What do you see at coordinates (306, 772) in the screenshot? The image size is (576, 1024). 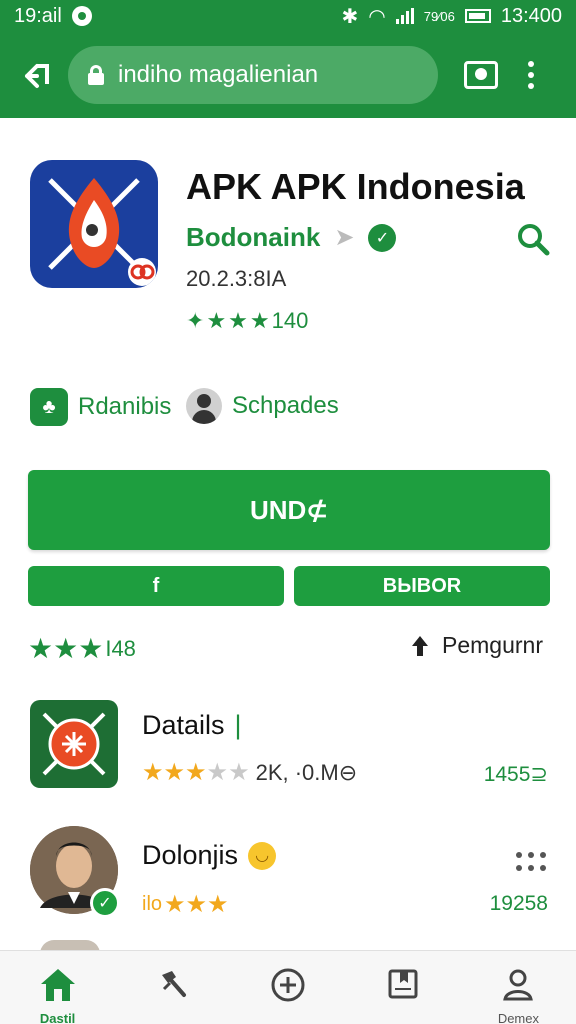 I see `list-item-meta: 2K, ·0.M⊖` at bounding box center [306, 772].